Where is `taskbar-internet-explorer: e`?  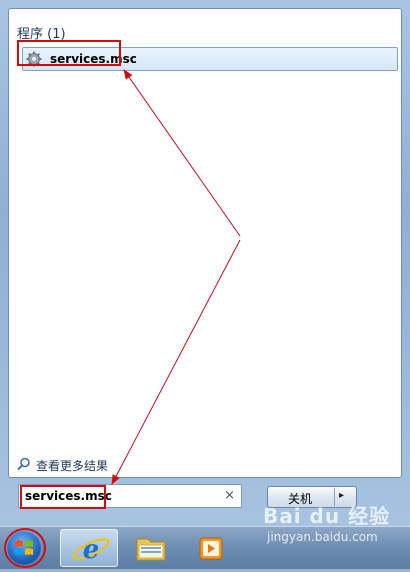
taskbar-internet-explorer: e is located at coordinates (89, 548).